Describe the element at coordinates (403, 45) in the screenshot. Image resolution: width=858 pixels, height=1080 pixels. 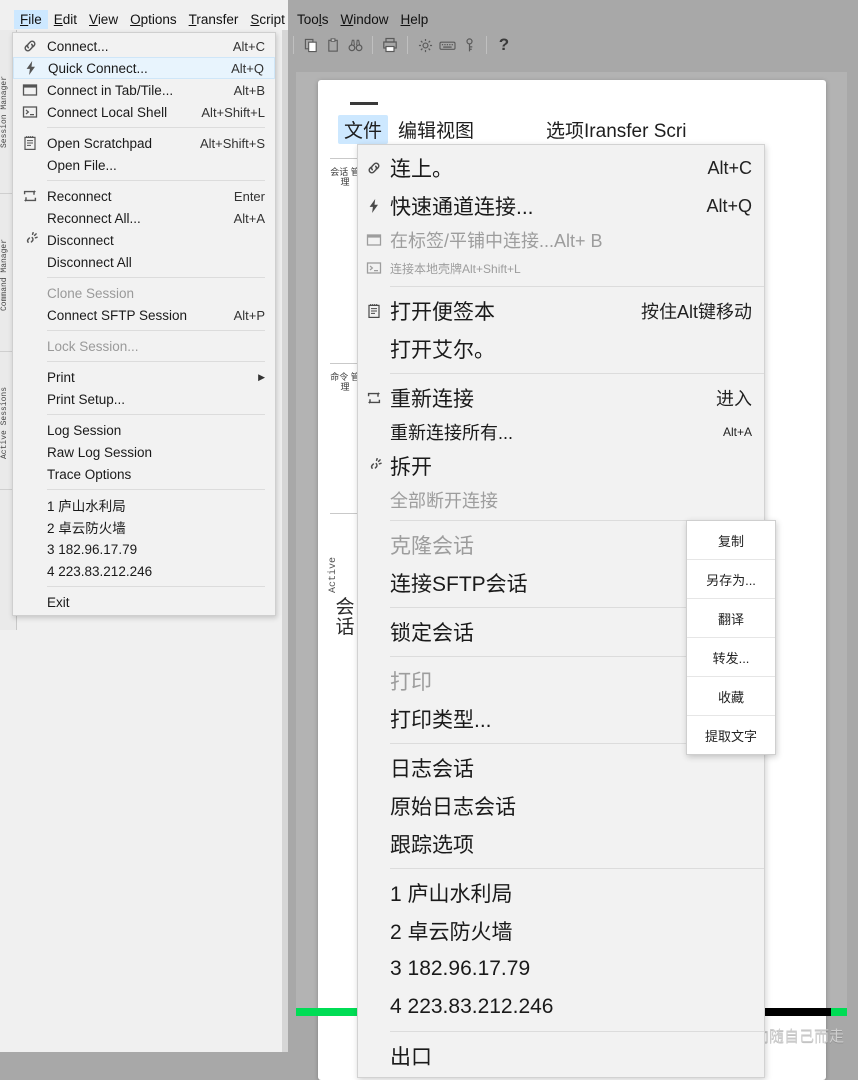
I see `toolbar: ?` at that location.